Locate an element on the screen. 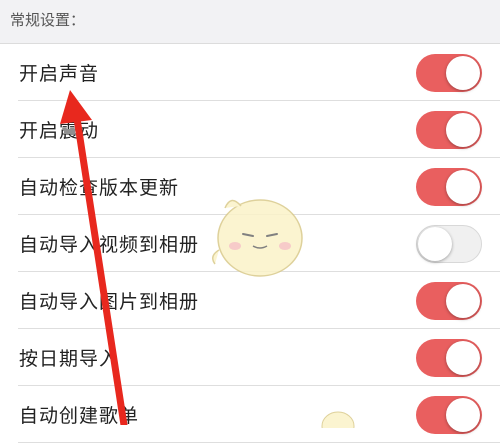 The image size is (500, 443). auto-update-check-toggle is located at coordinates (449, 187).